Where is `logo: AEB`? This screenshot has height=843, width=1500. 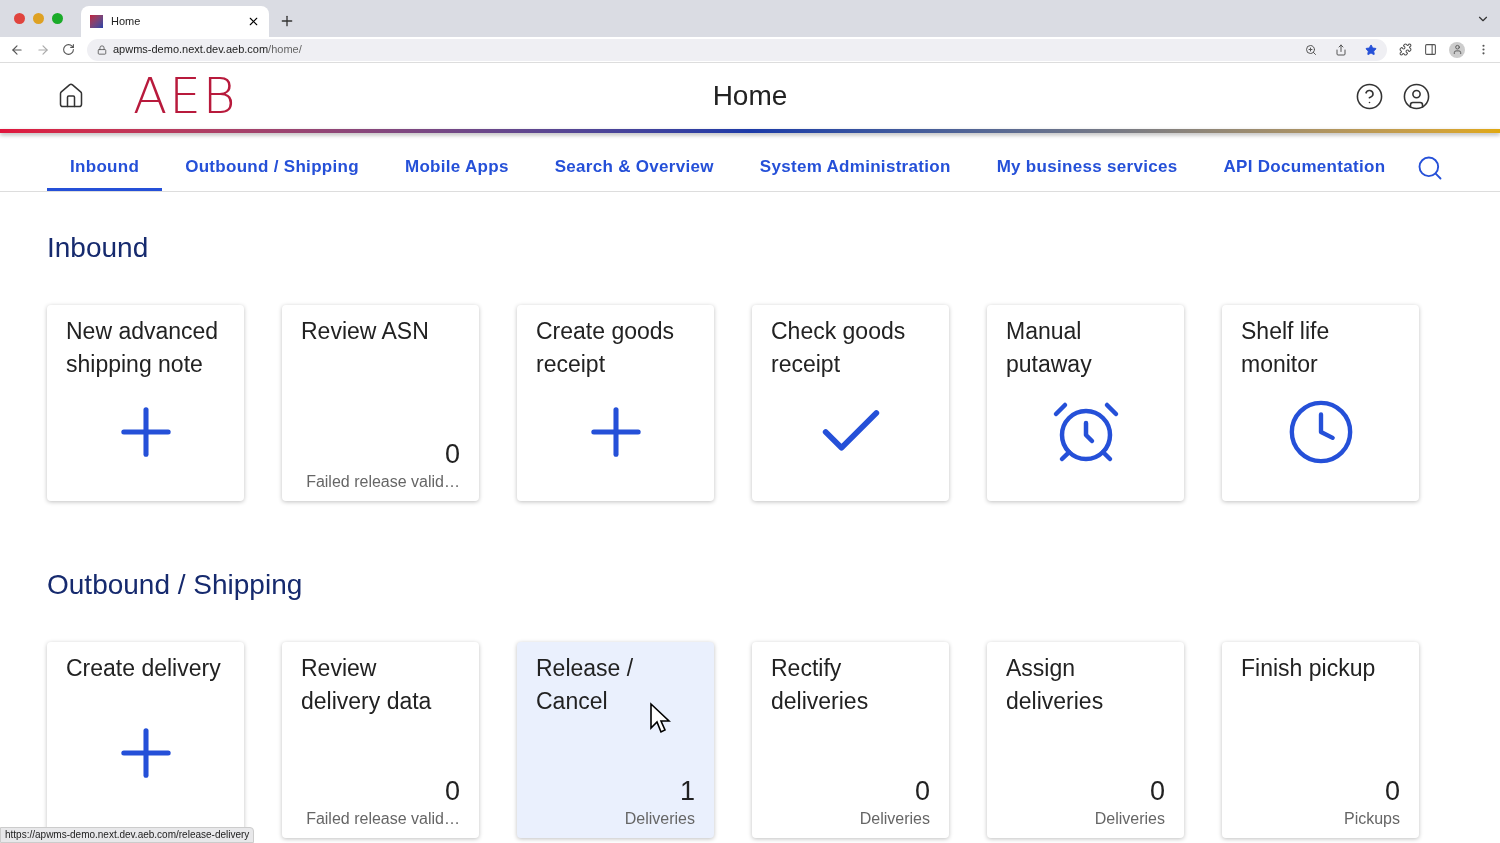 logo: AEB is located at coordinates (185, 96).